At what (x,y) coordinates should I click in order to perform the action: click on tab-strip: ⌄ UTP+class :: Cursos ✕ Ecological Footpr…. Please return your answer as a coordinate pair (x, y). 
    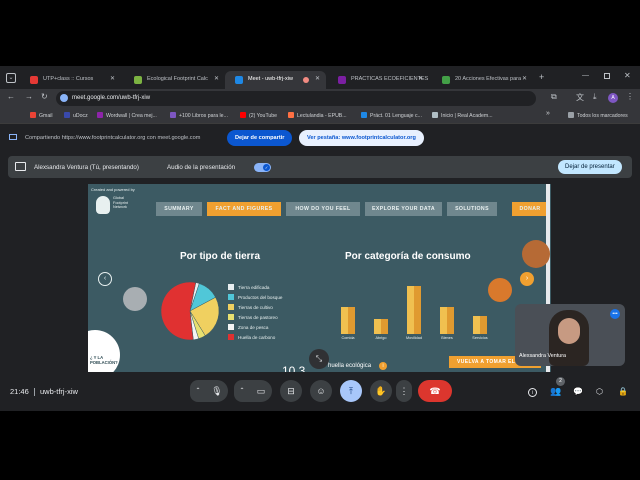
    Looking at the image, I should click on (320, 77).